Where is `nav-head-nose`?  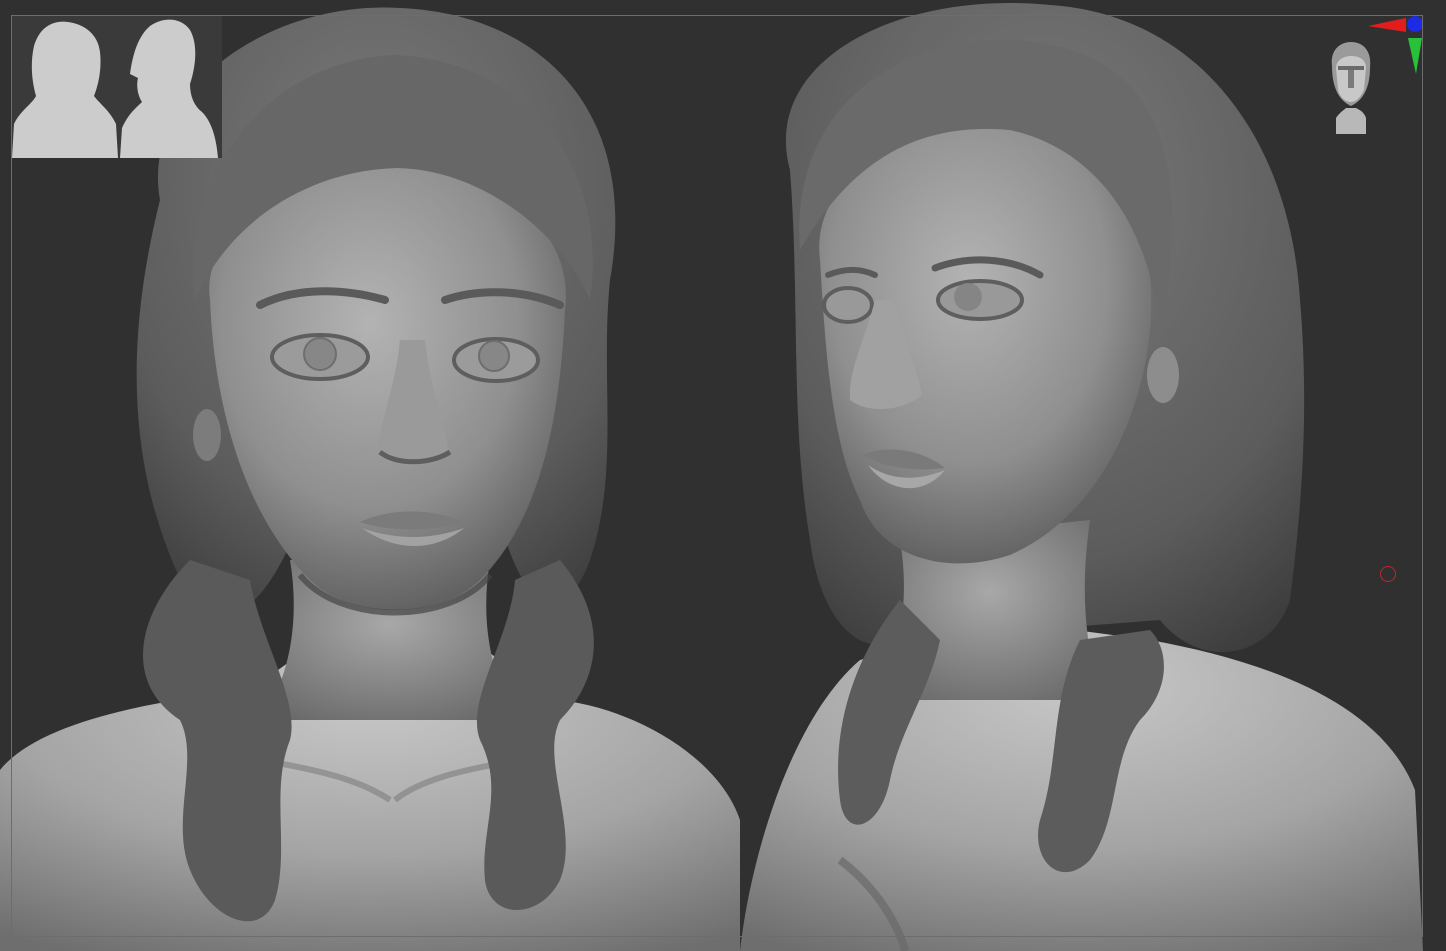 nav-head-nose is located at coordinates (1351, 78).